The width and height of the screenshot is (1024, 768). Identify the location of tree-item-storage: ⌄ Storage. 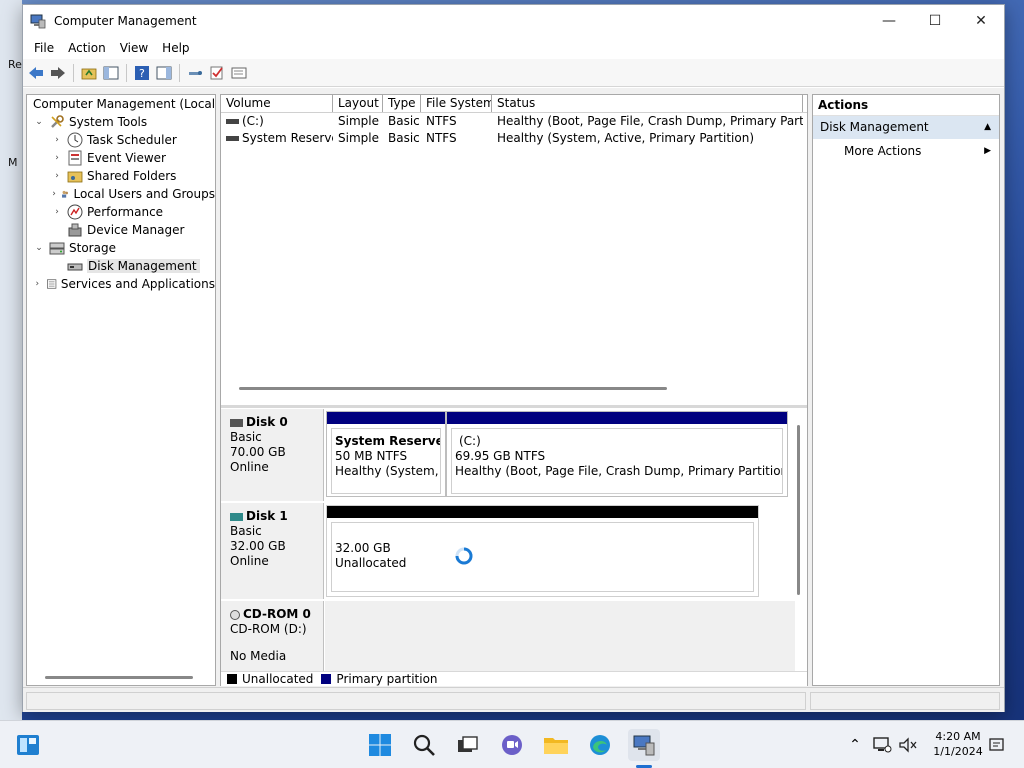
(121, 248).